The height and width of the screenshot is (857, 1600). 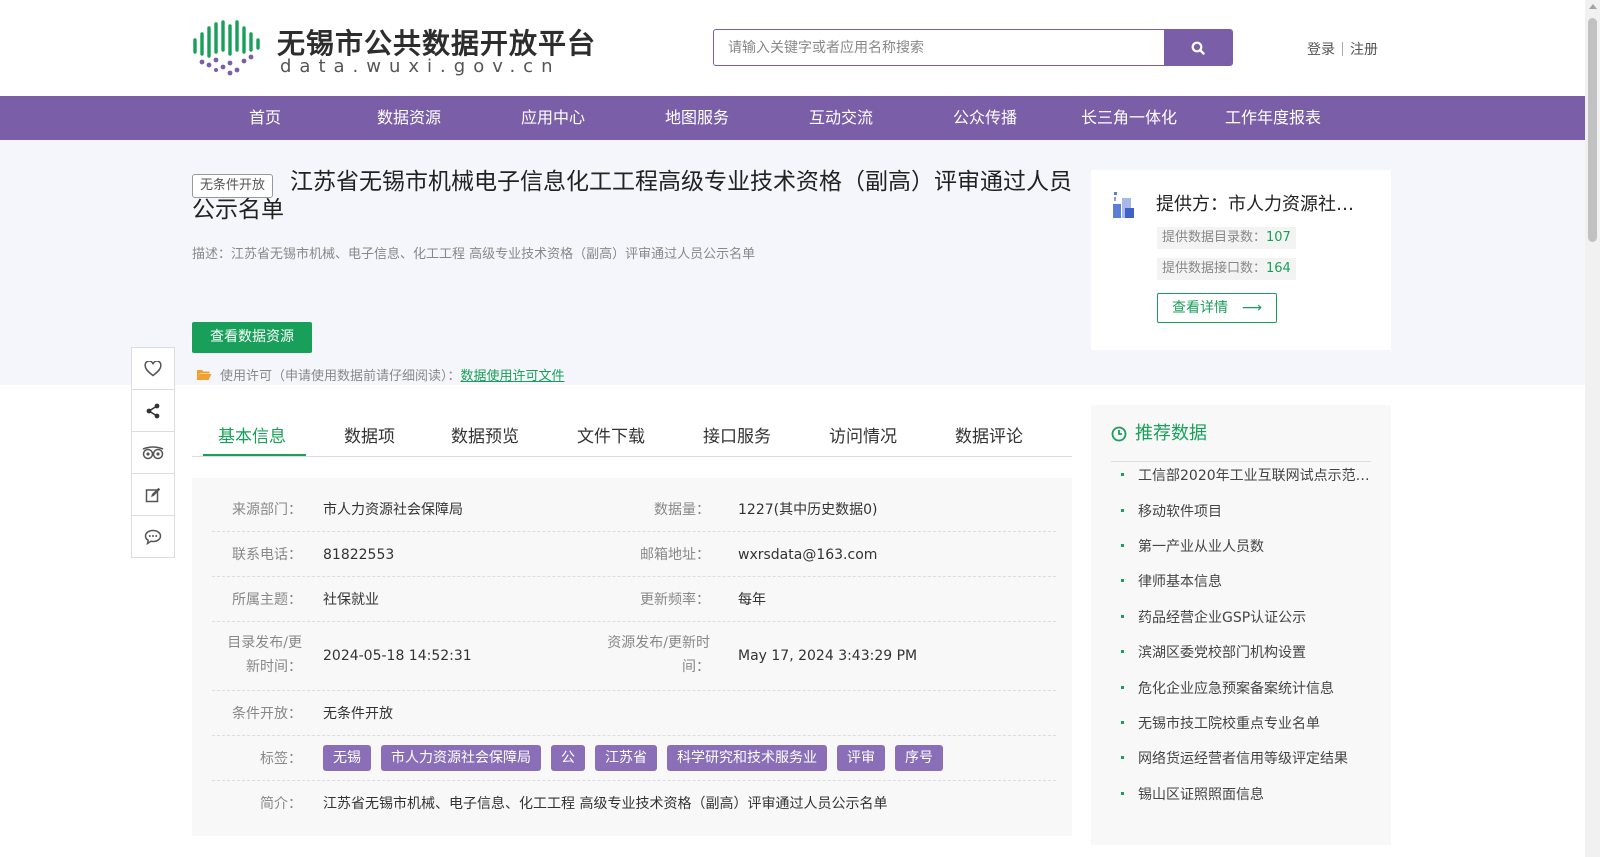 What do you see at coordinates (1593, 6) in the screenshot?
I see `scroll-up-arrow-icon` at bounding box center [1593, 6].